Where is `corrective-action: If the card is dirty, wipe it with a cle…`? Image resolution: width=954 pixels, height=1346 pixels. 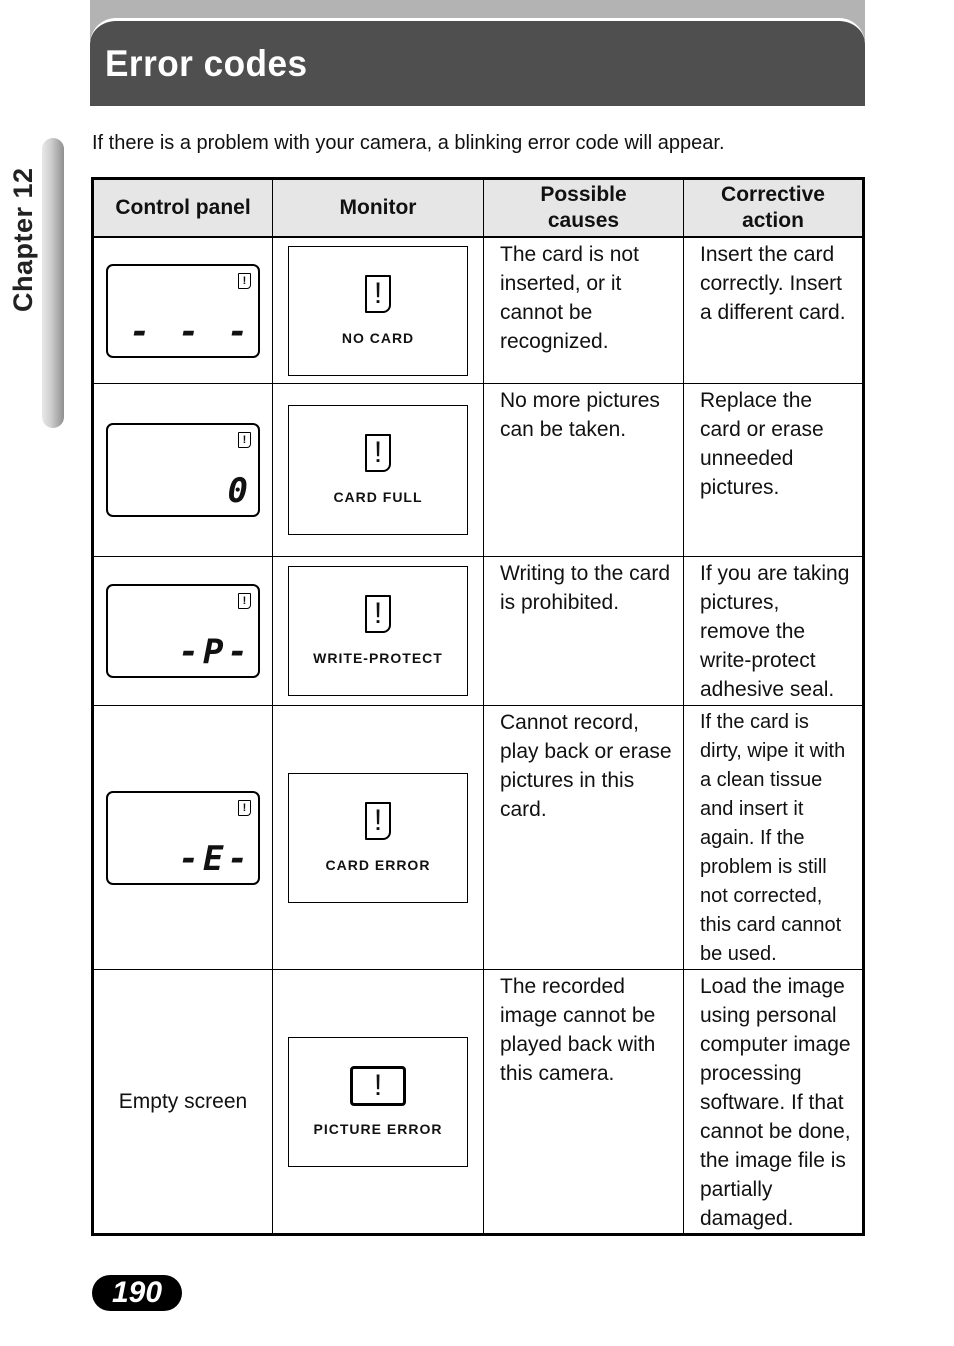 corrective-action: If the card is dirty, wipe it with a cle… is located at coordinates (773, 837).